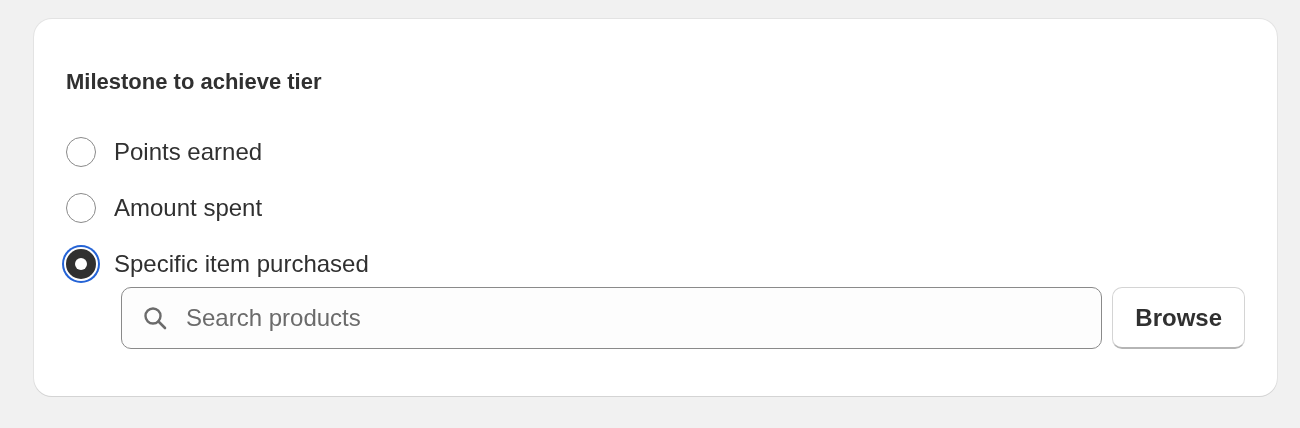  What do you see at coordinates (194, 82) in the screenshot?
I see `section-title: Milestone to achieve tier` at bounding box center [194, 82].